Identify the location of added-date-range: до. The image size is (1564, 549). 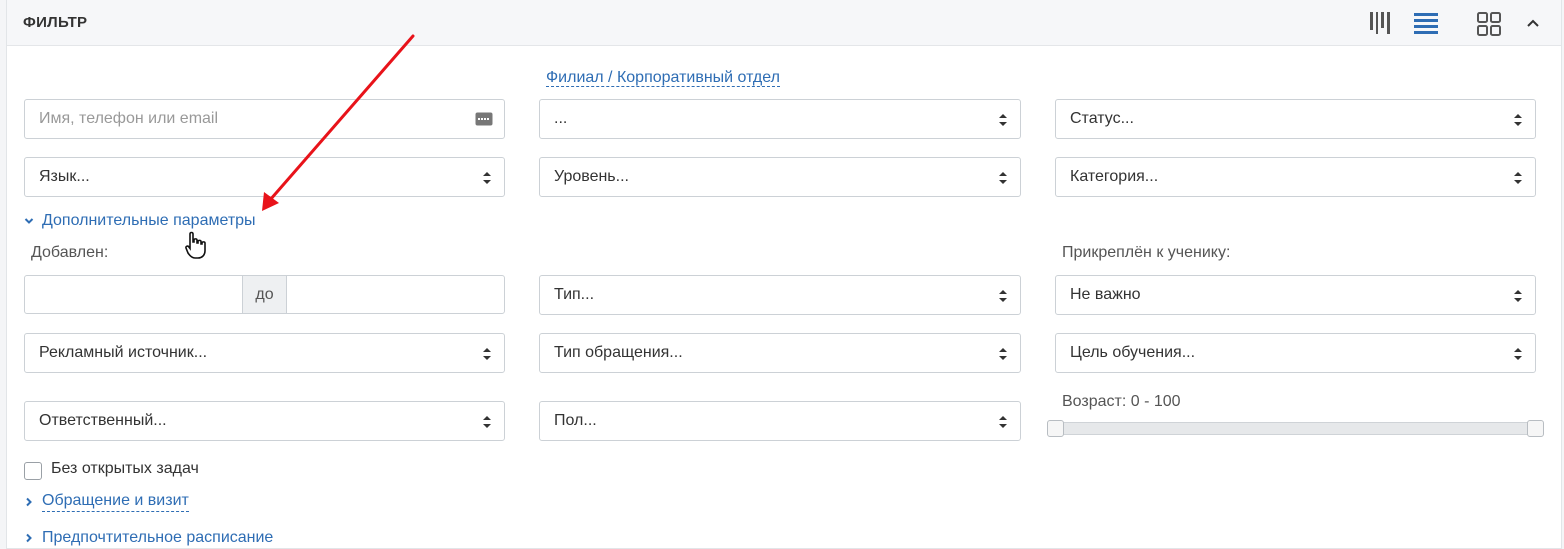
(264, 294).